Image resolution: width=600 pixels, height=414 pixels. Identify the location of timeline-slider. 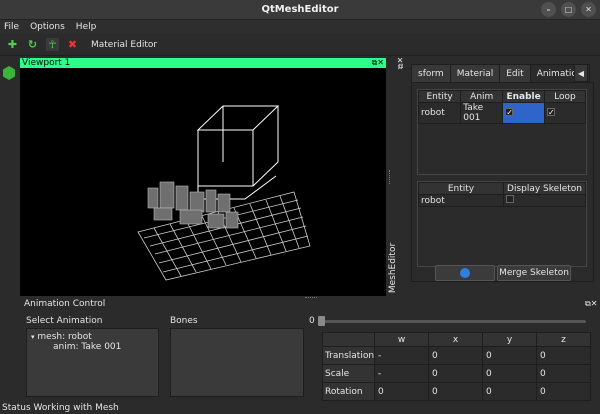
(453, 321).